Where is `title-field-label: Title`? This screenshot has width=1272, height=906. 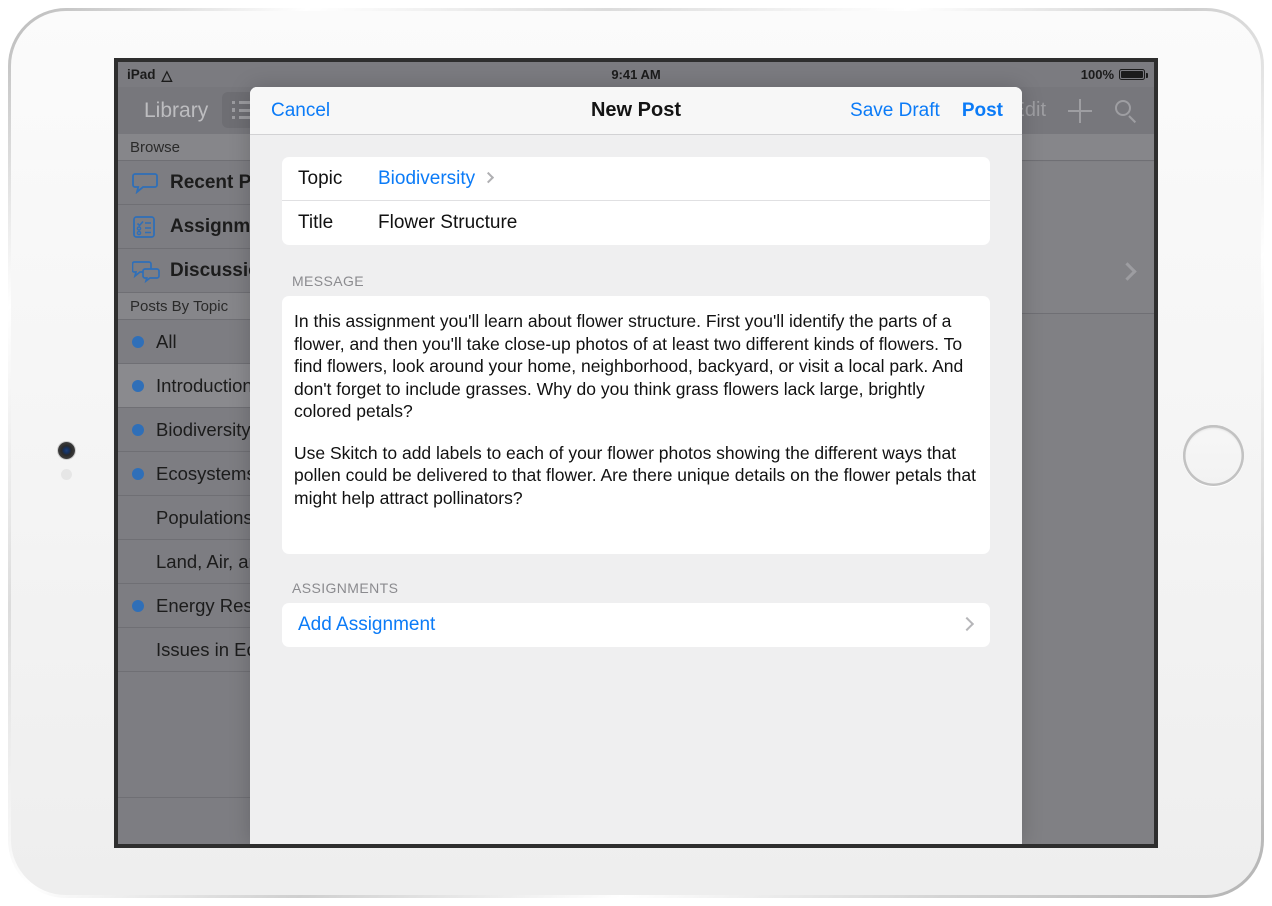
title-field-label: Title is located at coordinates (316, 222).